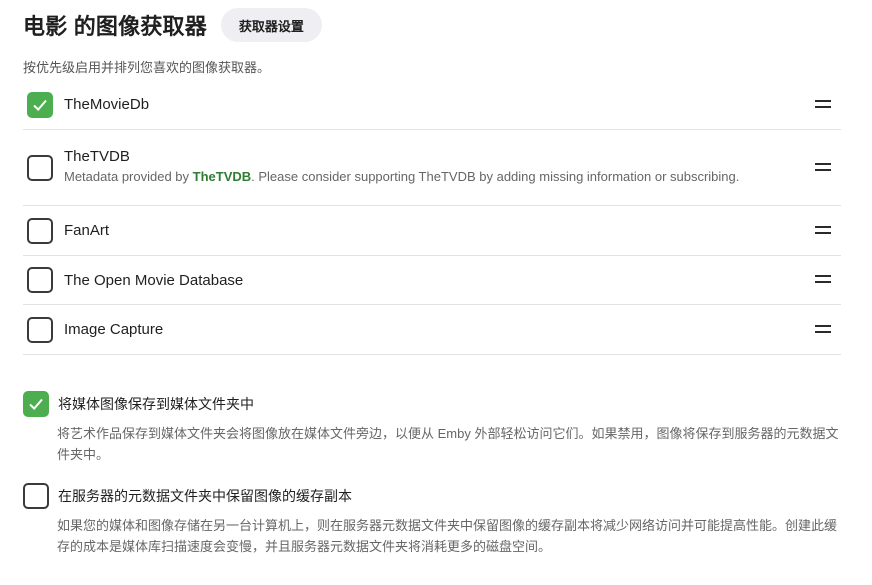  I want to click on fetcher-row-omdb: The Open Movie Database, so click(432, 280).